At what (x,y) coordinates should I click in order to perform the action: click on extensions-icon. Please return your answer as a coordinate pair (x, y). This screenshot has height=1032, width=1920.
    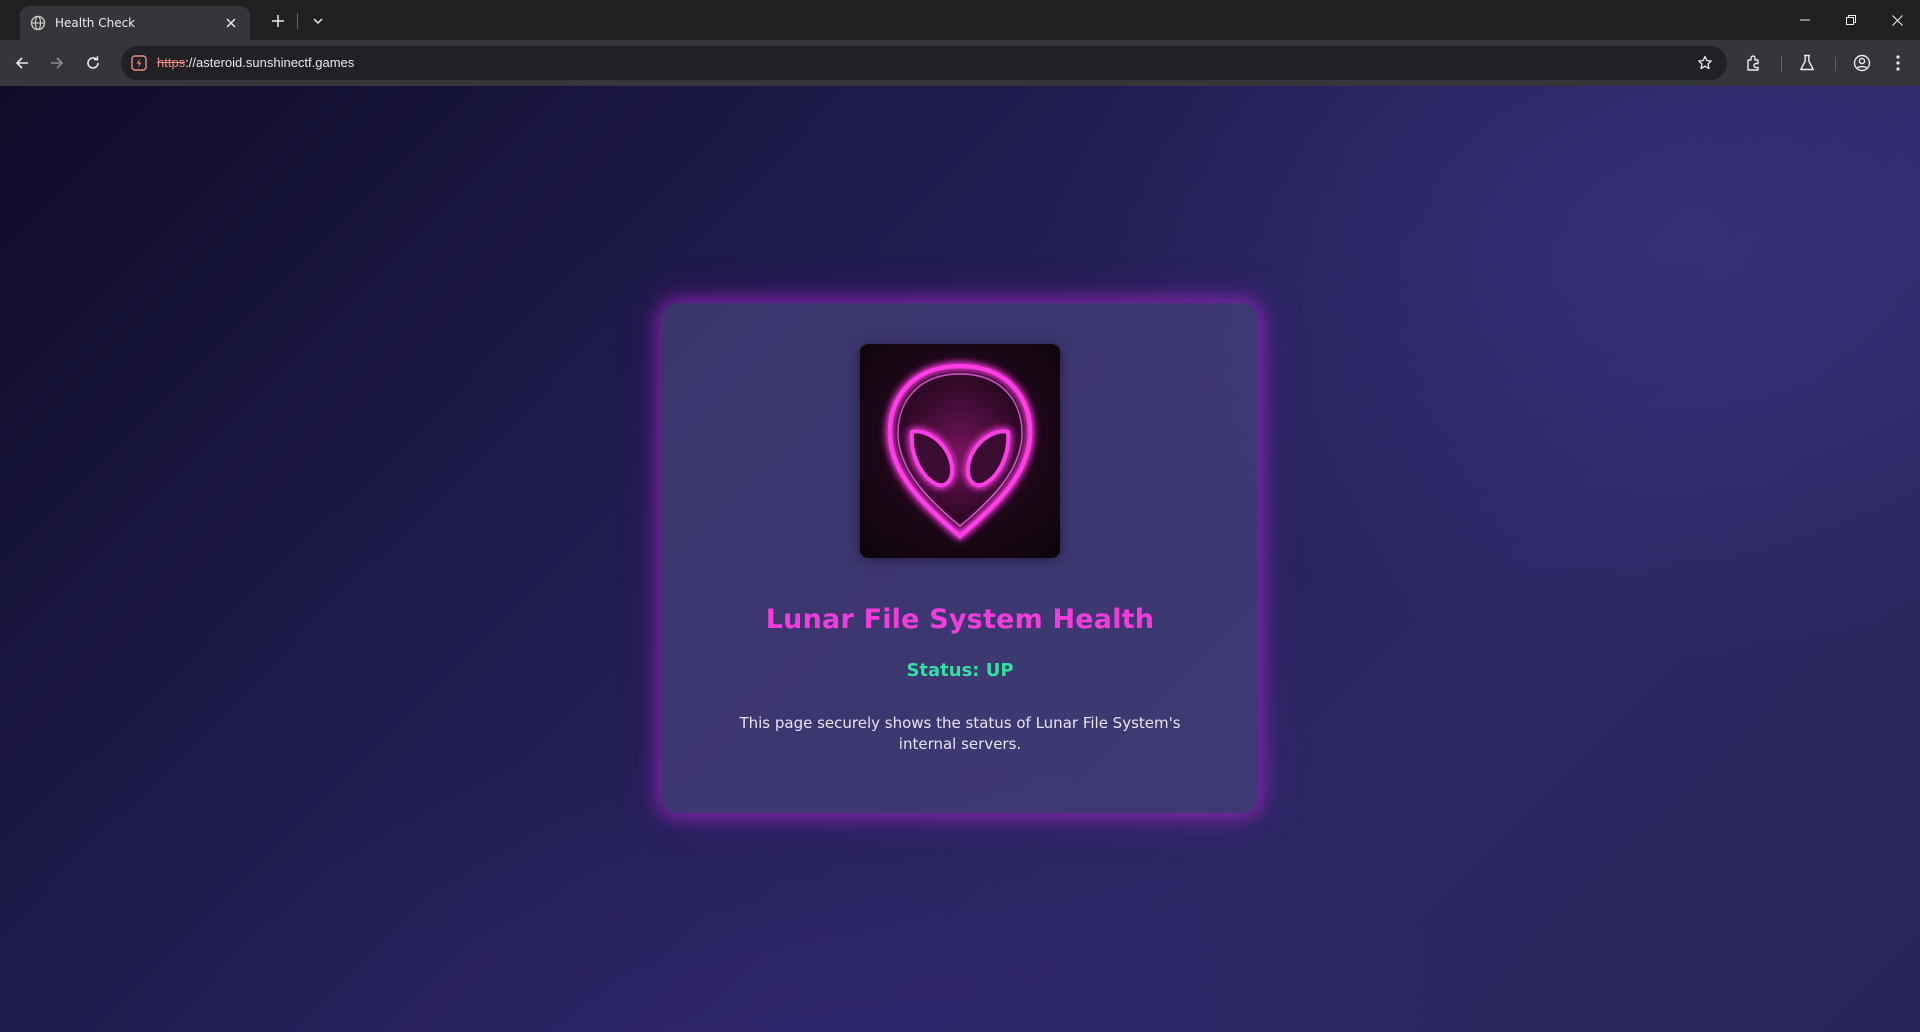
    Looking at the image, I should click on (1754, 63).